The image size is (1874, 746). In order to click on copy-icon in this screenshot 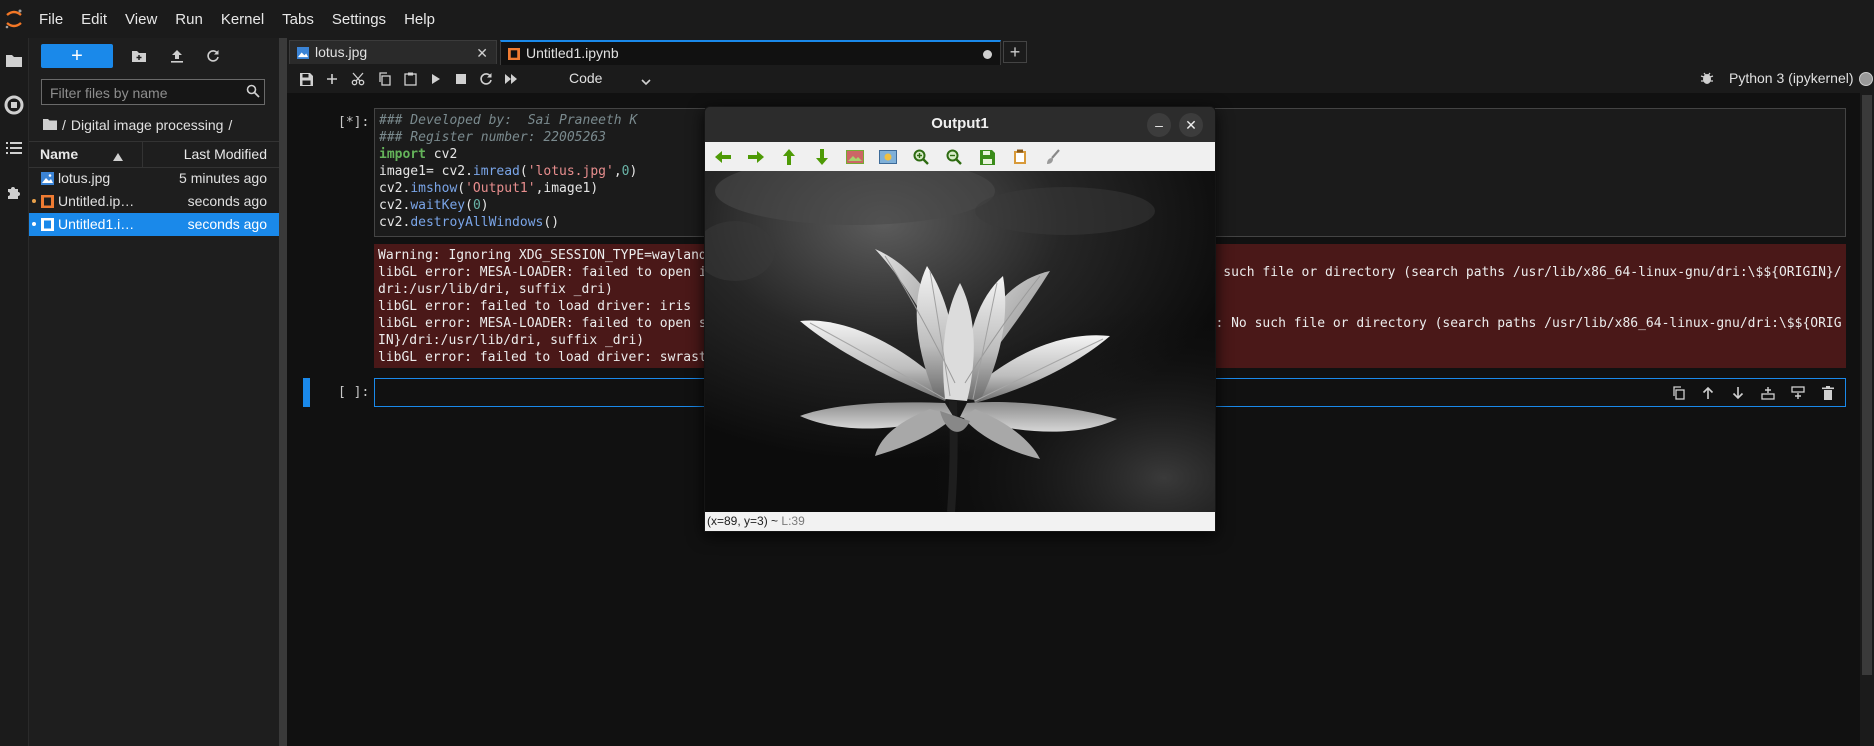, I will do `click(384, 79)`.